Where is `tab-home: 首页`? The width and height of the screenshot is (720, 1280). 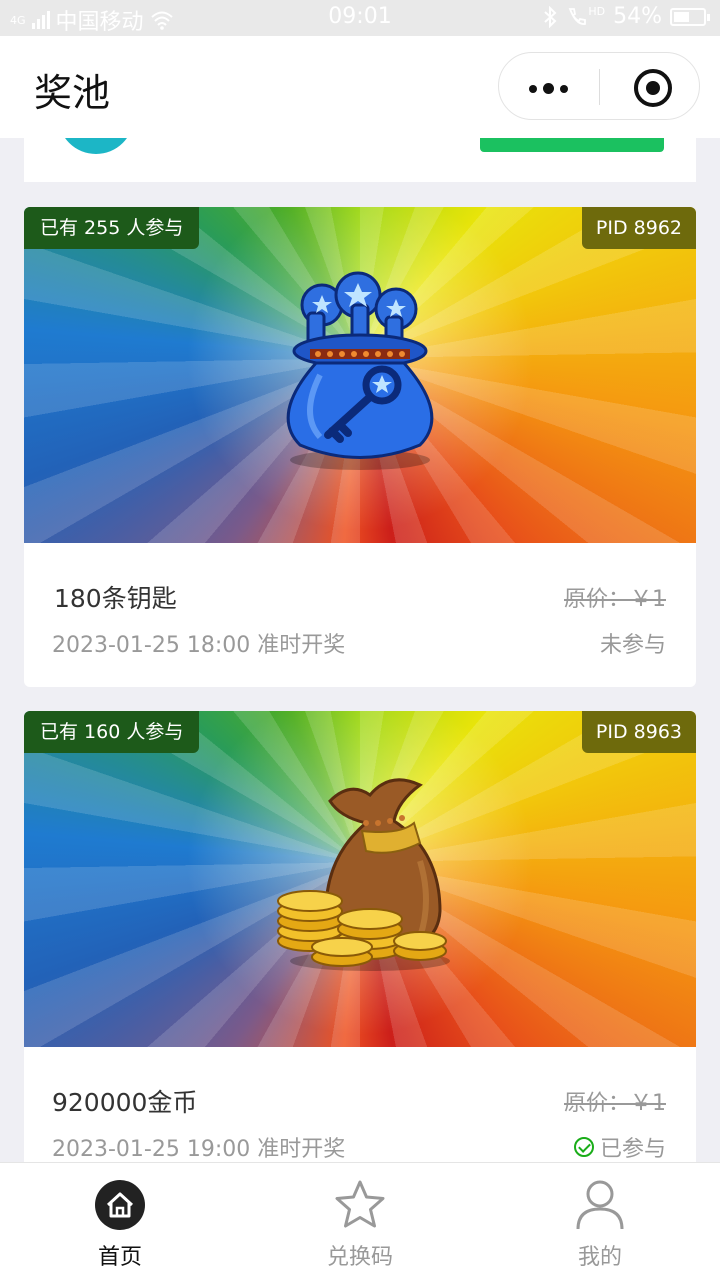
tab-home: 首页 is located at coordinates (120, 1221).